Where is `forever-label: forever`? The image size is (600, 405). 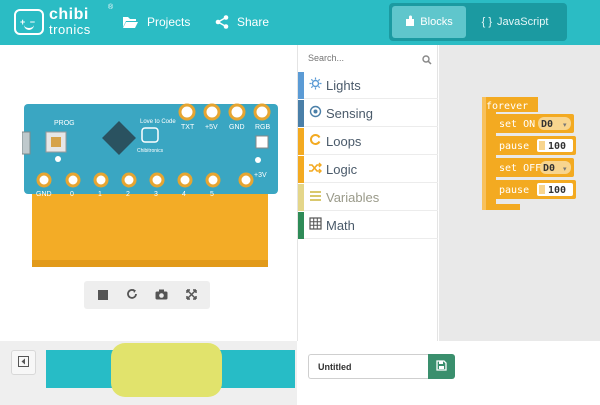
forever-label: forever is located at coordinates (507, 106).